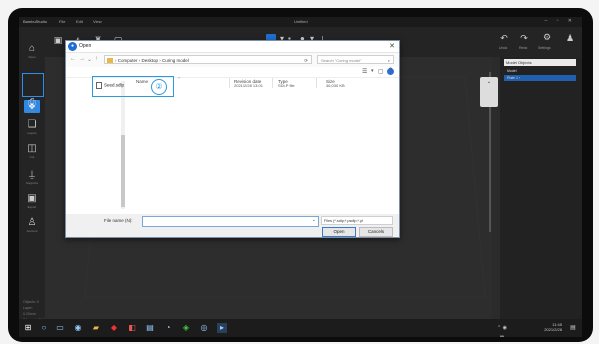 This screenshot has width=599, height=344. Describe the element at coordinates (186, 328) in the screenshot. I see `app-icon: ◈` at that location.